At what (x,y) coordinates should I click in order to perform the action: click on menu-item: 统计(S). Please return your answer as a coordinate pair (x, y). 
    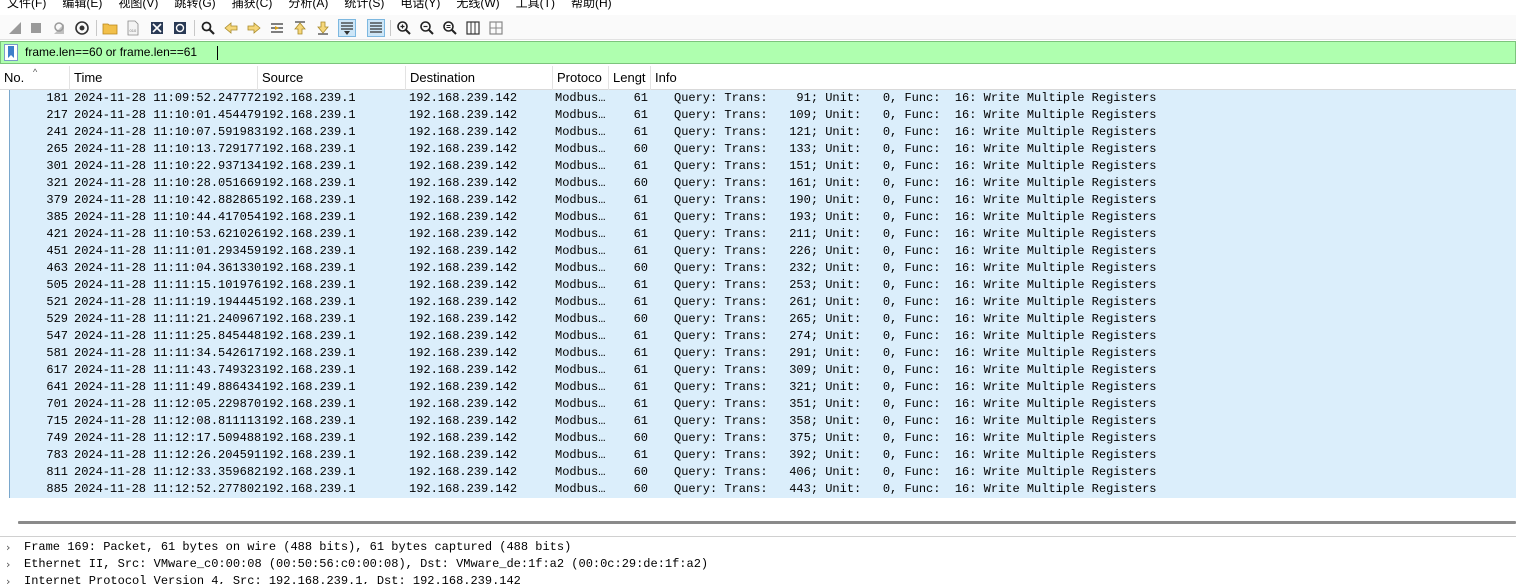
    Looking at the image, I should click on (364, 5).